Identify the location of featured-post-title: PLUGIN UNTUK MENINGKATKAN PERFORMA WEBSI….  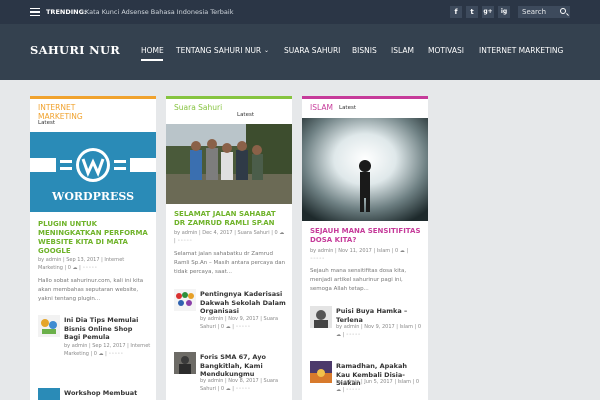
(94, 238).